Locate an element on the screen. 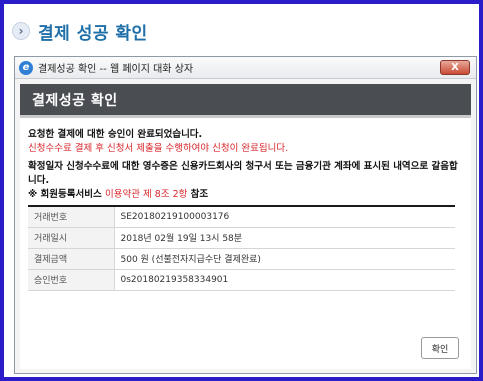 The image size is (483, 381). dialog-title: 결제성공 확인 is located at coordinates (75, 100).